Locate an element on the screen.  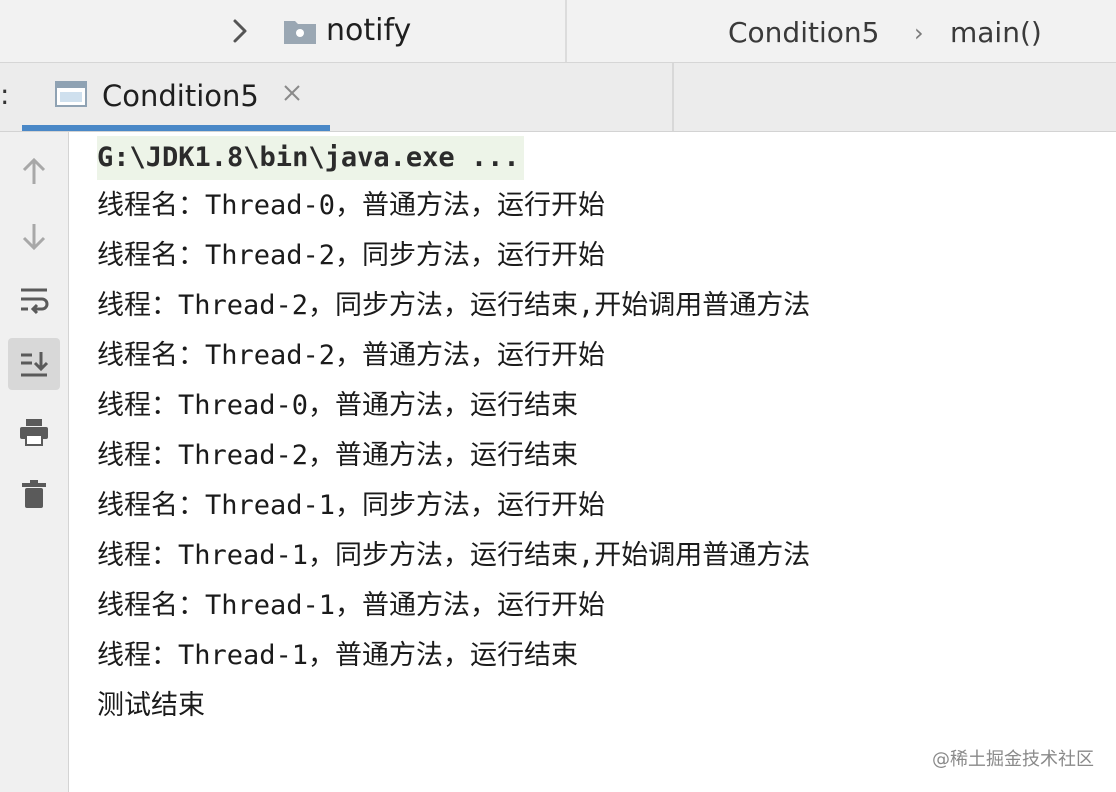
soft-wrap-button is located at coordinates (34, 300).